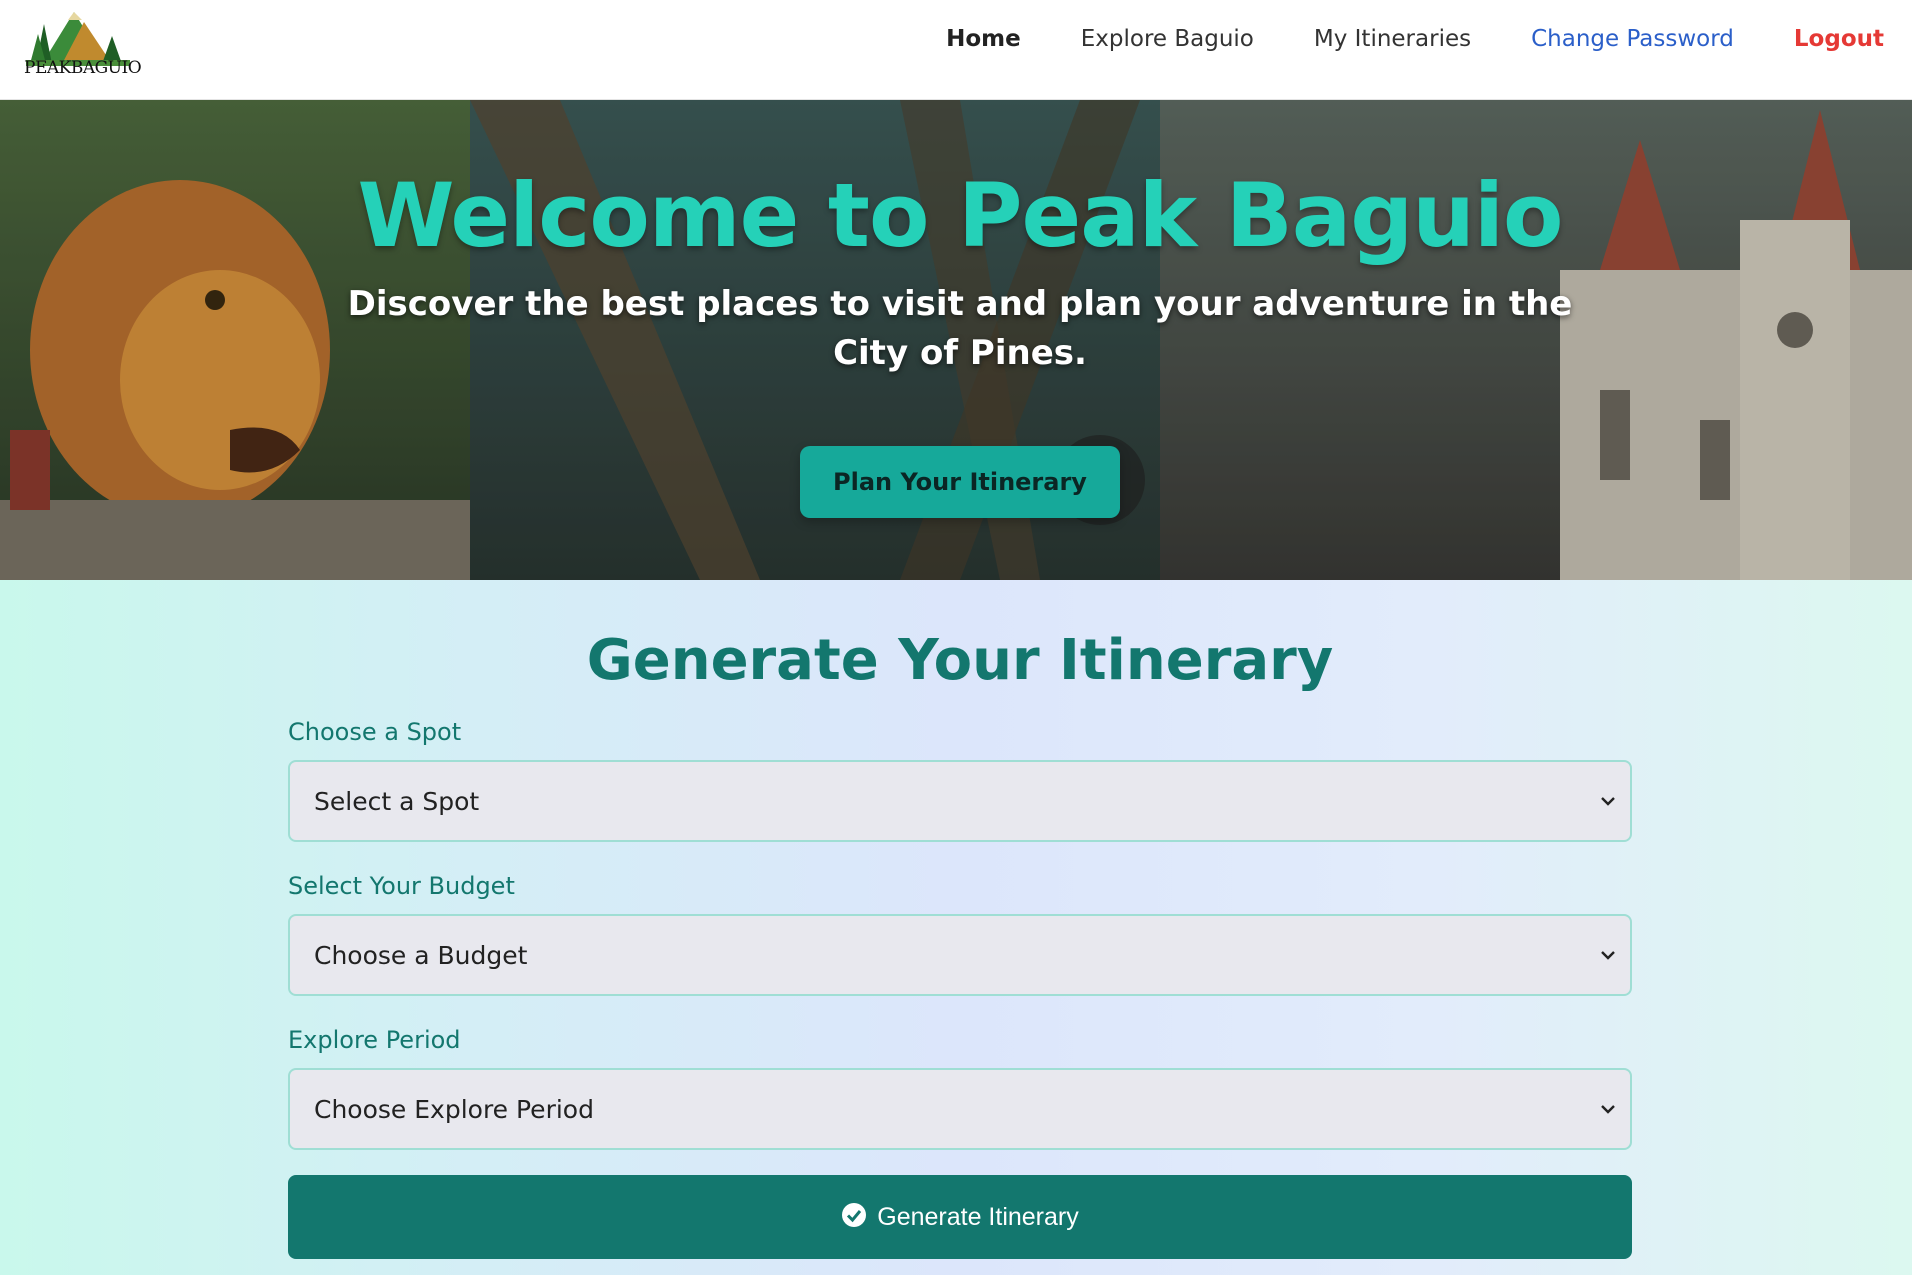 Image resolution: width=1912 pixels, height=1275 pixels. I want to click on hero-title: Welcome to Peak Baguio, so click(960, 215).